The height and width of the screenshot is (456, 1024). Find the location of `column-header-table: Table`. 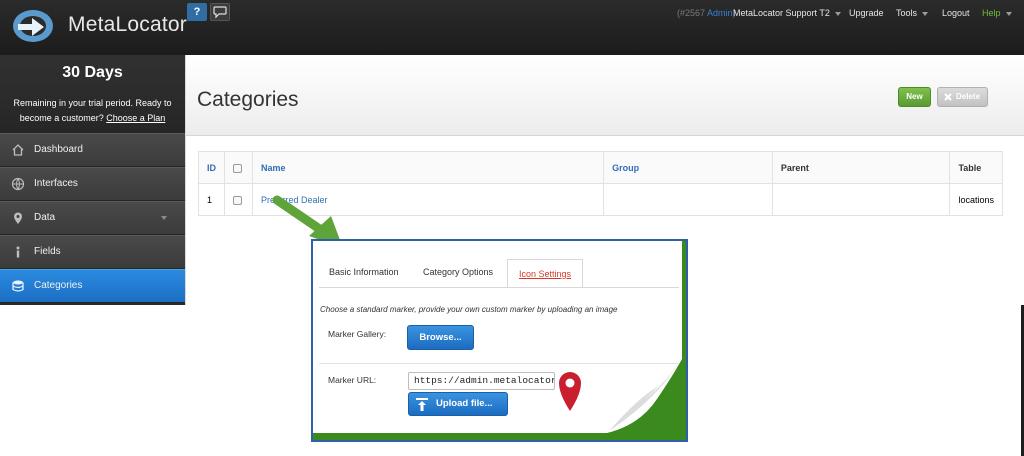

column-header-table: Table is located at coordinates (976, 167).